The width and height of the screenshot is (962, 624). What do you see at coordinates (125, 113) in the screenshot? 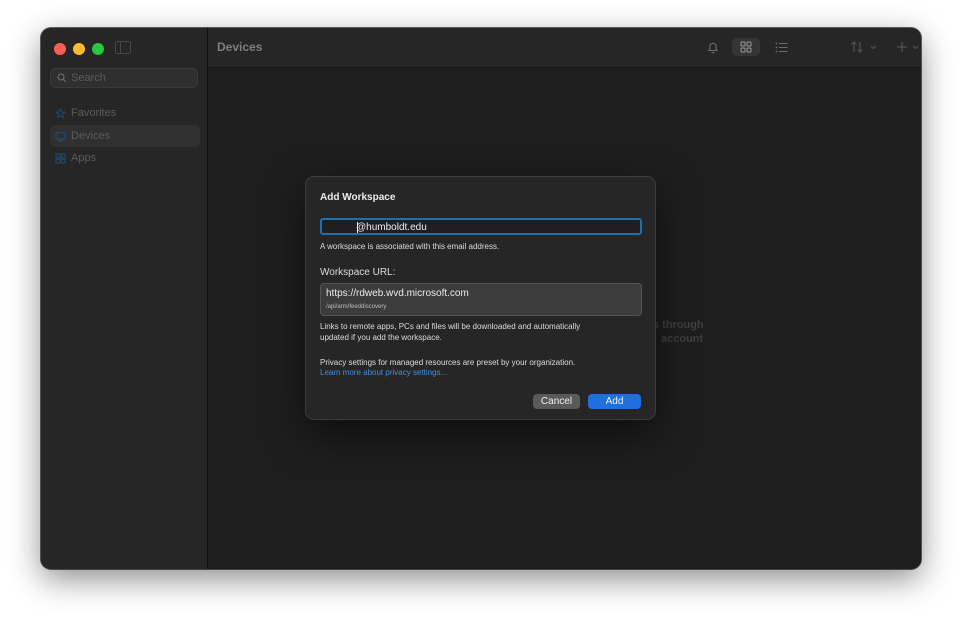
I see `sidebar-item-favorites: Favorites` at bounding box center [125, 113].